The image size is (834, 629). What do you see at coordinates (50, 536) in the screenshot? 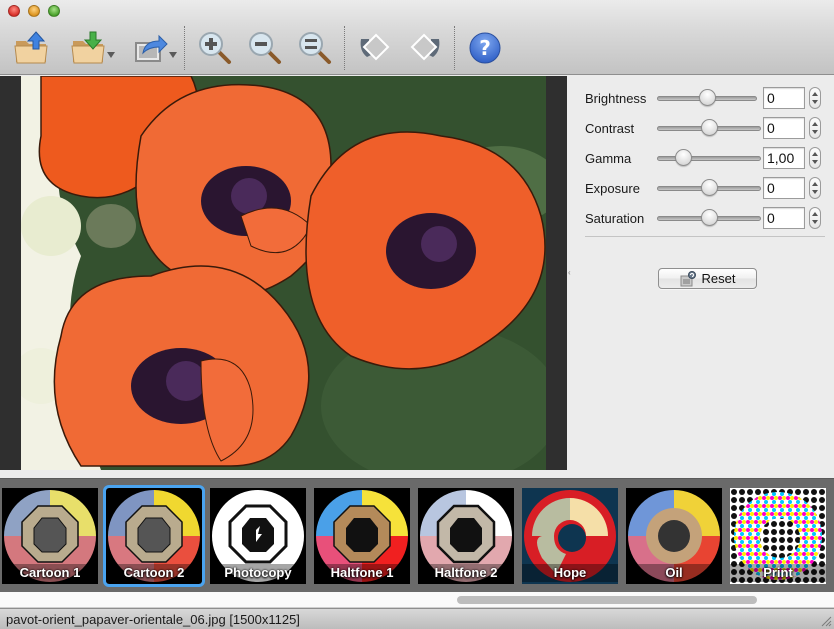
I see `filter-cartoon-1: Cartoon 1` at bounding box center [50, 536].